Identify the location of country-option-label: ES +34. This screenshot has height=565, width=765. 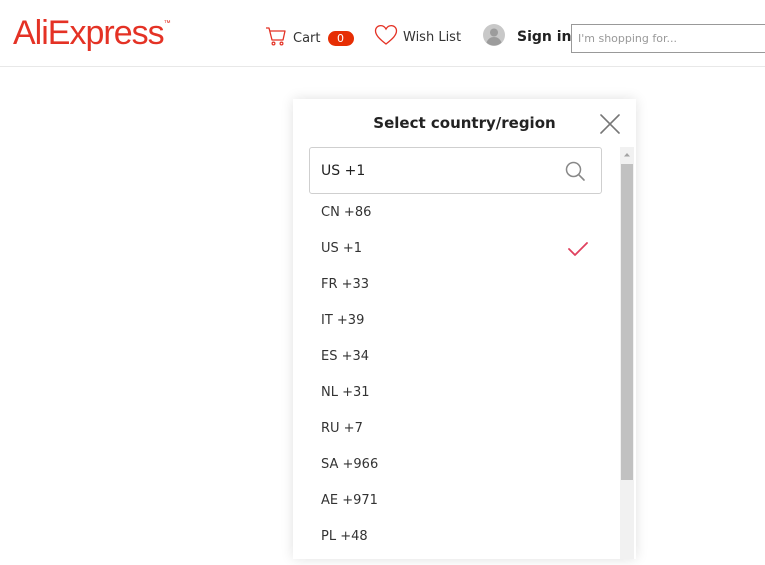
(345, 356).